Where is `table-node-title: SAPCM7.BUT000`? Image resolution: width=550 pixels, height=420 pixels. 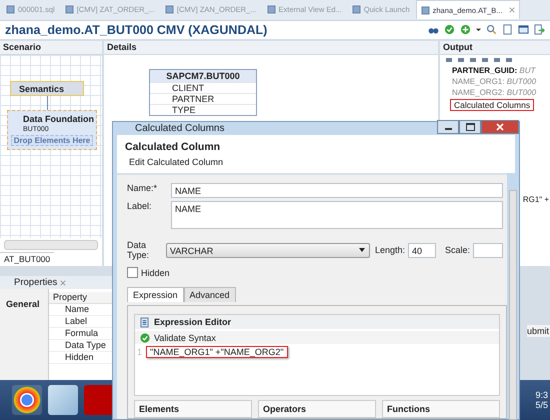
table-node-title: SAPCM7.BUT000 is located at coordinates (203, 76).